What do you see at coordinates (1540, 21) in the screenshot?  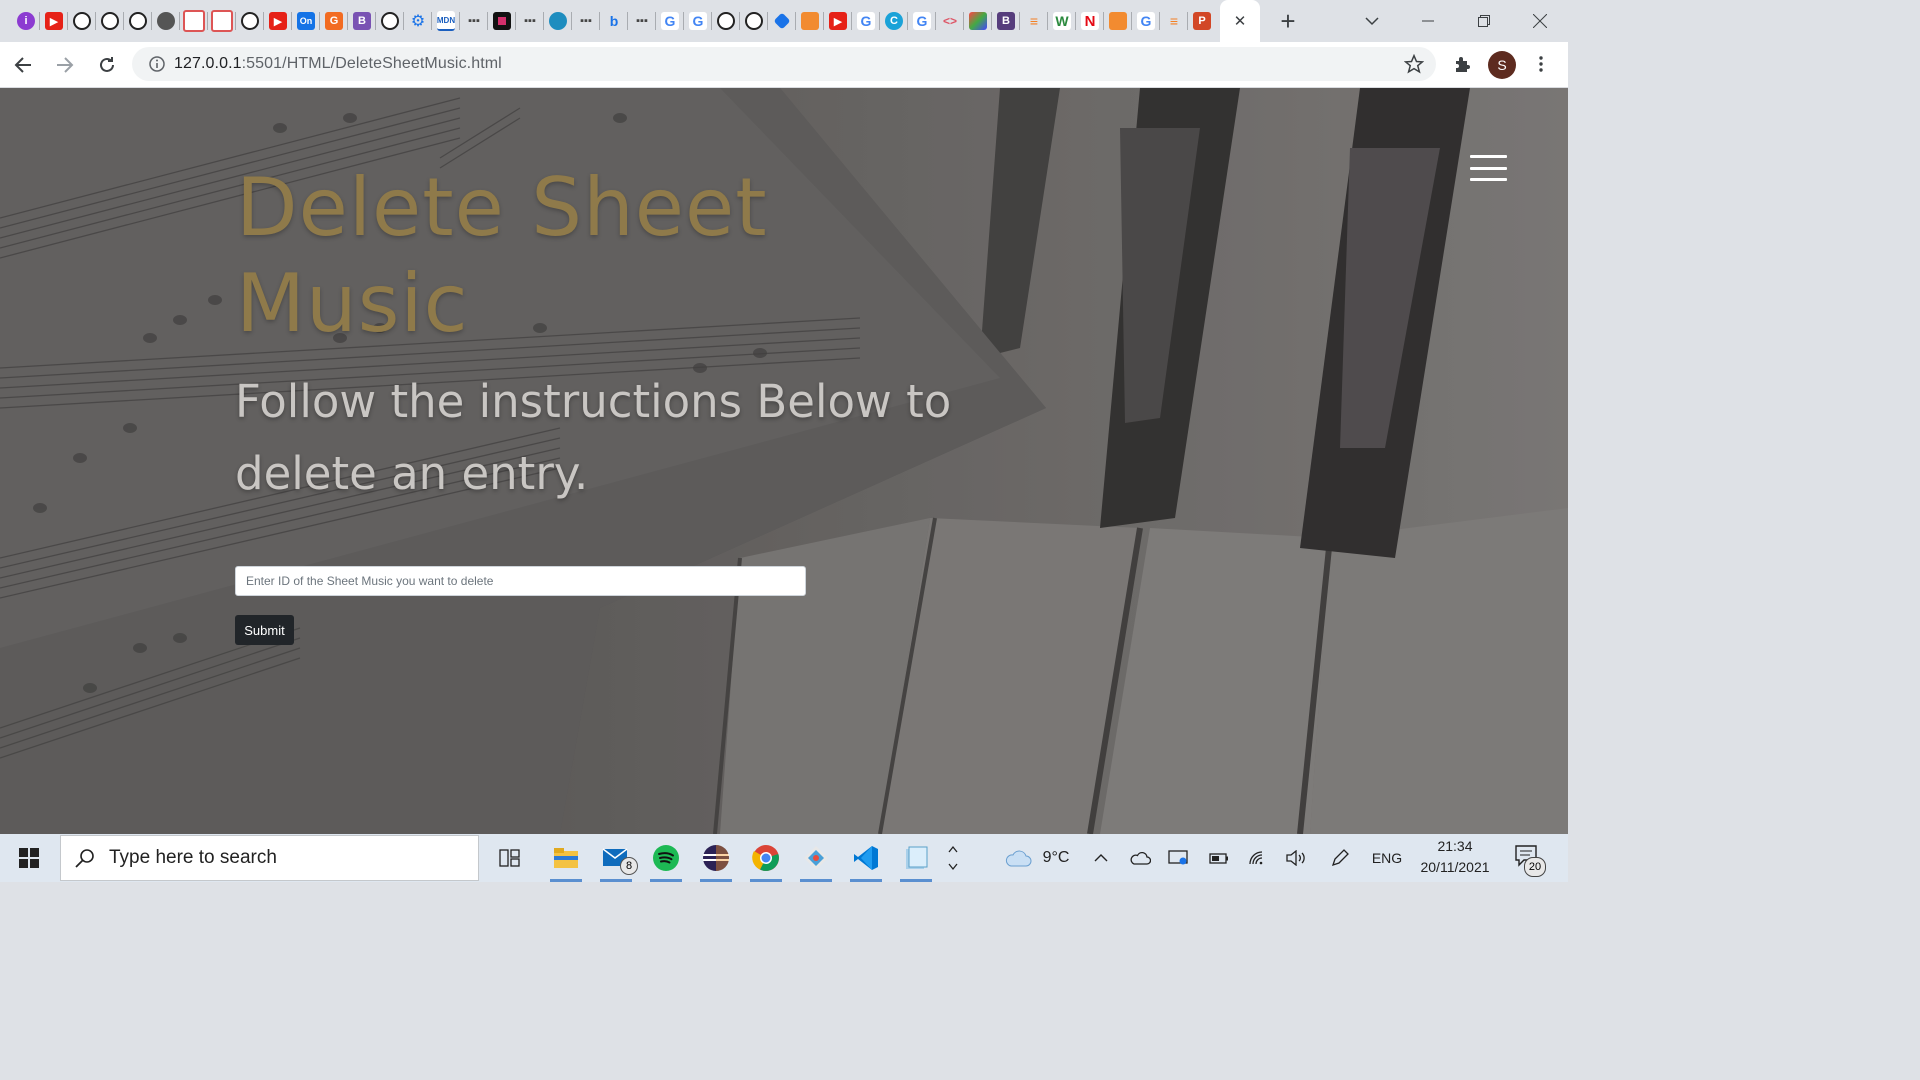 I see `close-window-icon` at bounding box center [1540, 21].